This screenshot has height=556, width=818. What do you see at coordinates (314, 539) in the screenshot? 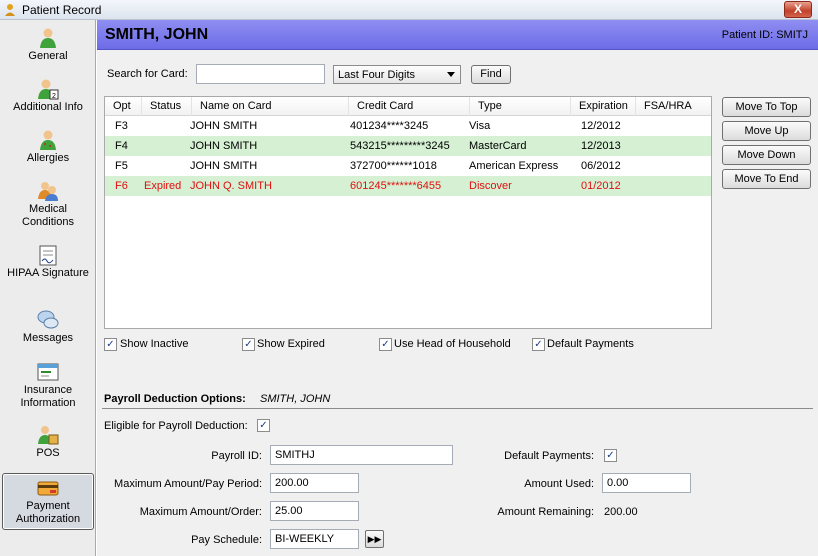
I see `pay-schedule-field: BI-WEEKLY` at bounding box center [314, 539].